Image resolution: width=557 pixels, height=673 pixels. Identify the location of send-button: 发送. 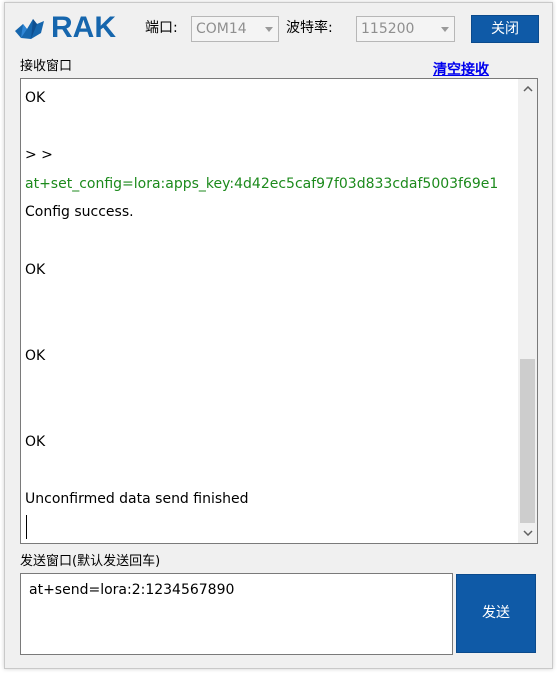
(496, 613).